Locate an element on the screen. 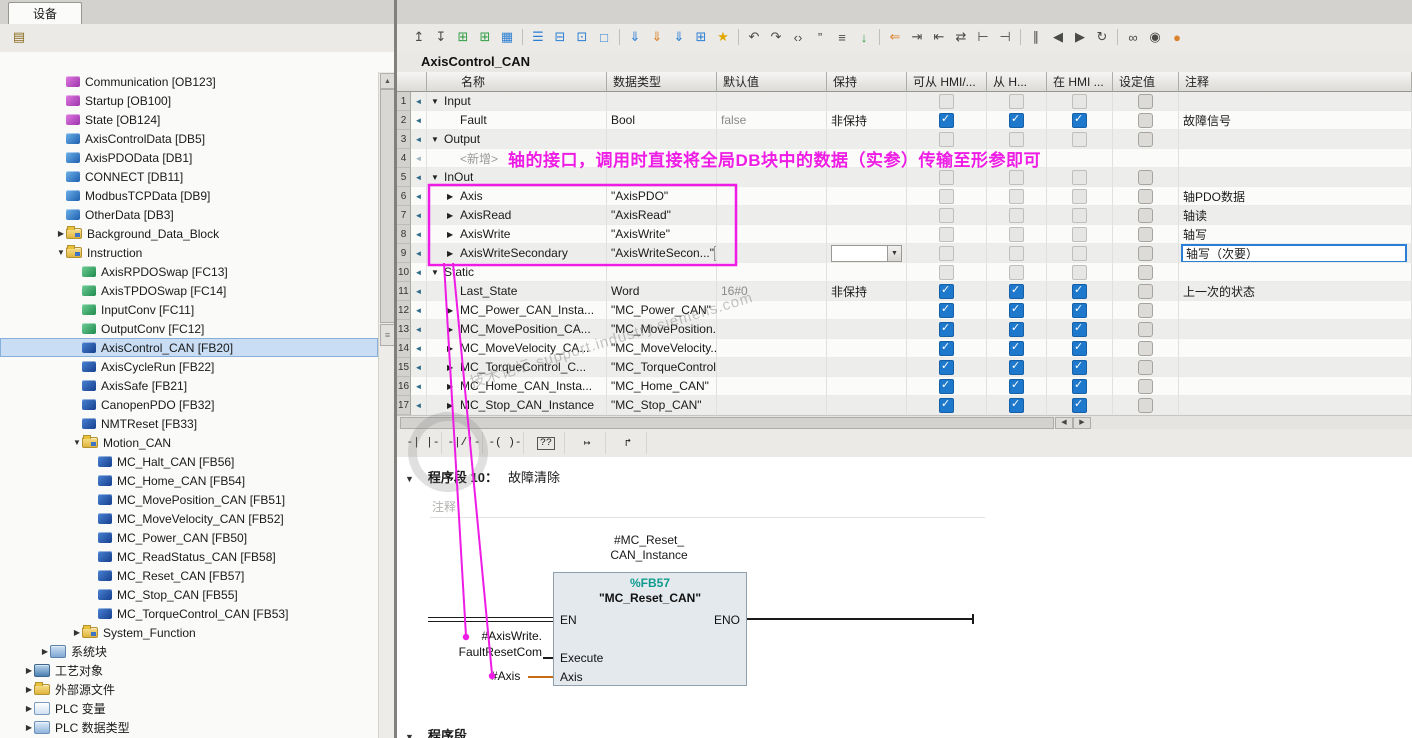  tab-device: 设备 is located at coordinates (45, 13).